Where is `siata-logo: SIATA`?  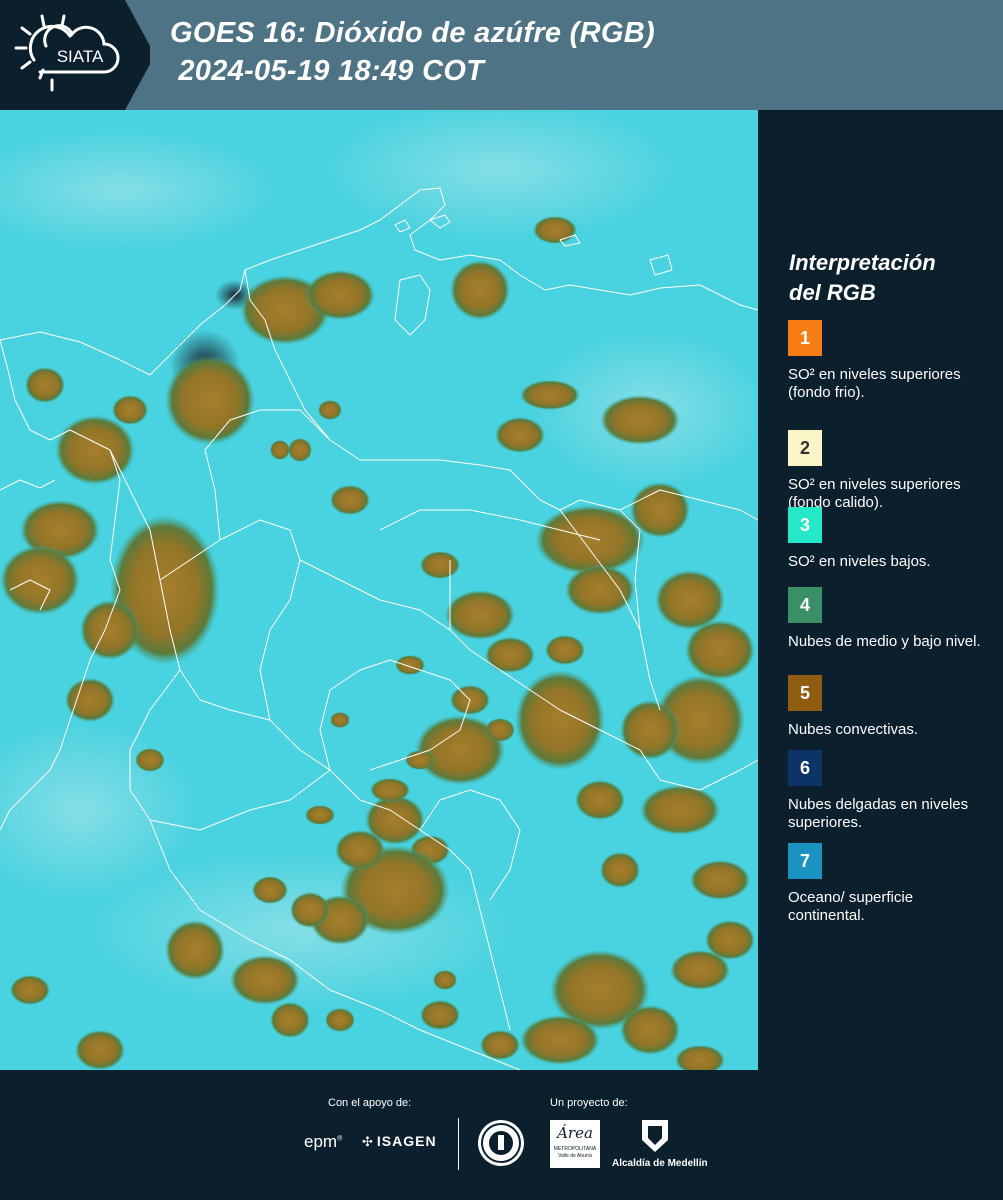
siata-logo: SIATA is located at coordinates (75, 55).